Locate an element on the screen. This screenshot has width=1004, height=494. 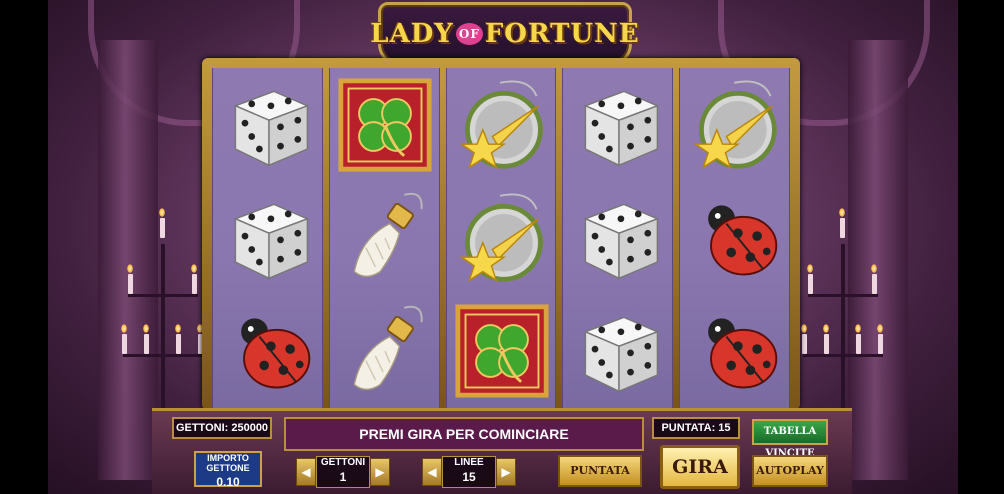
max-bet-button: PUNTATA MAX is located at coordinates (600, 474).